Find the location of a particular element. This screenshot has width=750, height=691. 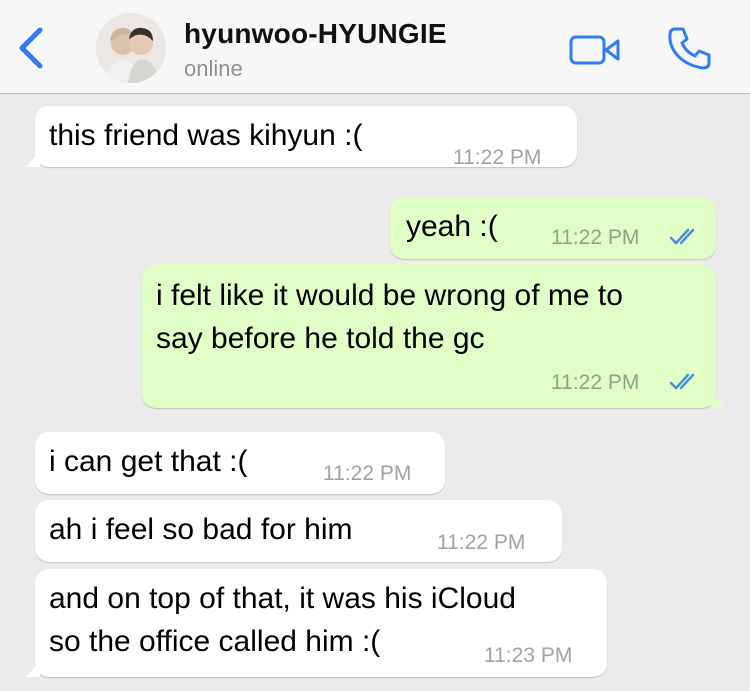

message-text: i felt like it would be wrong of me to is located at coordinates (389, 295).